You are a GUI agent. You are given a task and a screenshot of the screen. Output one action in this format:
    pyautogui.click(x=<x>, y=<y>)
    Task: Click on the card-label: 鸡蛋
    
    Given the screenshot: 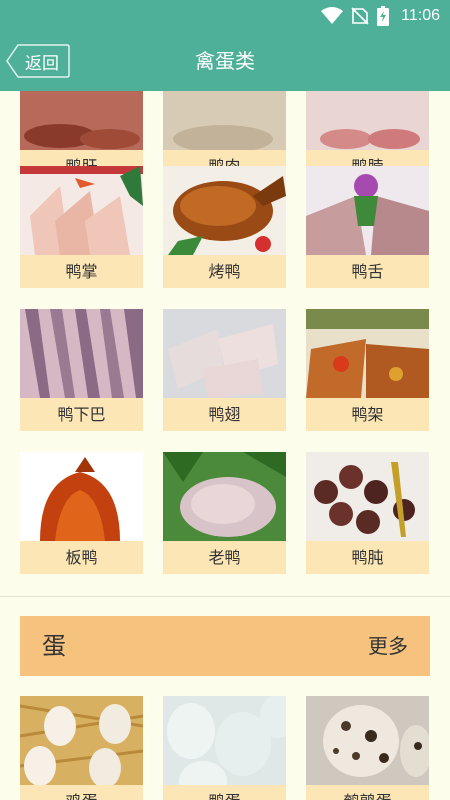 What is the action you would take?
    pyautogui.click(x=81, y=792)
    